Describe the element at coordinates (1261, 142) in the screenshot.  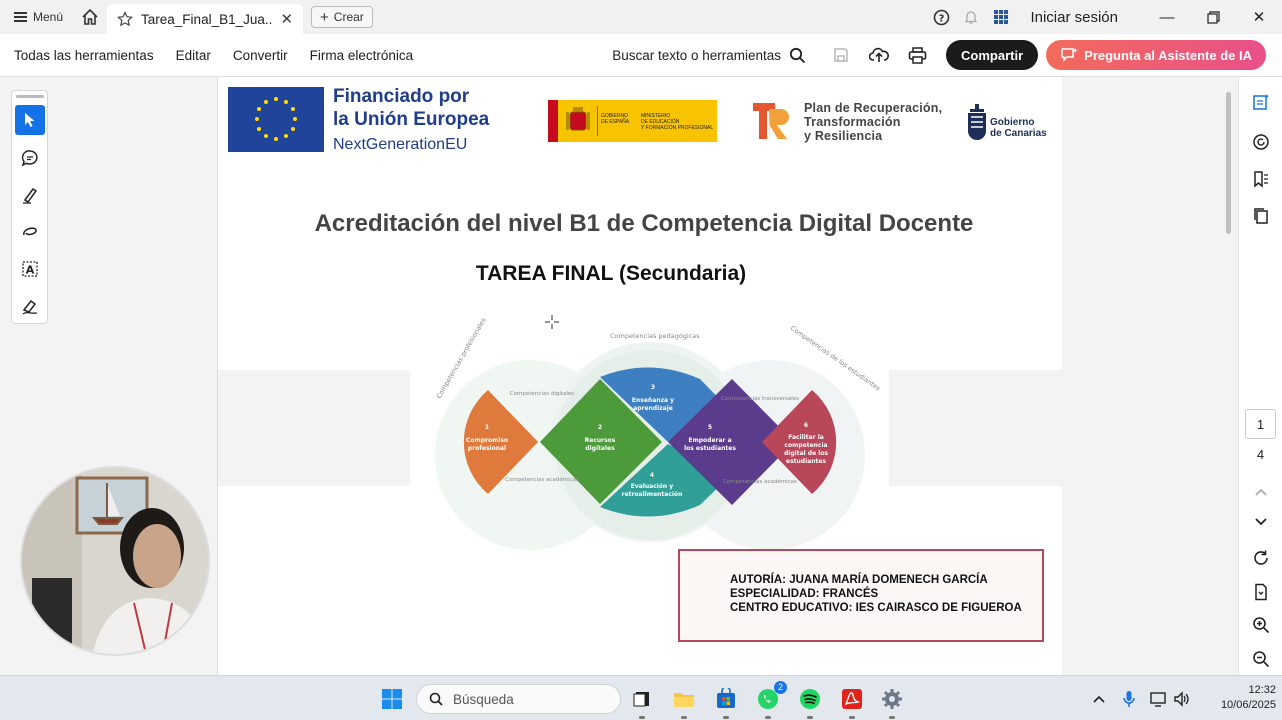
I see `comments-panel-icon` at that location.